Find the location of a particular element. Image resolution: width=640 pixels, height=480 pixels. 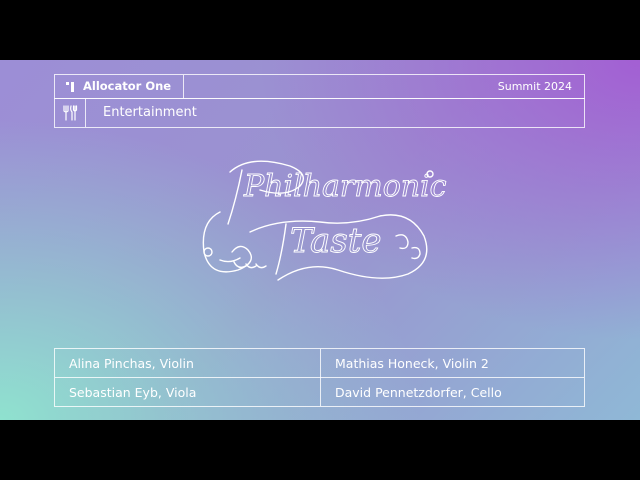

philharmonic-taste-logo: Philharmonic Taste is located at coordinates (324, 220).